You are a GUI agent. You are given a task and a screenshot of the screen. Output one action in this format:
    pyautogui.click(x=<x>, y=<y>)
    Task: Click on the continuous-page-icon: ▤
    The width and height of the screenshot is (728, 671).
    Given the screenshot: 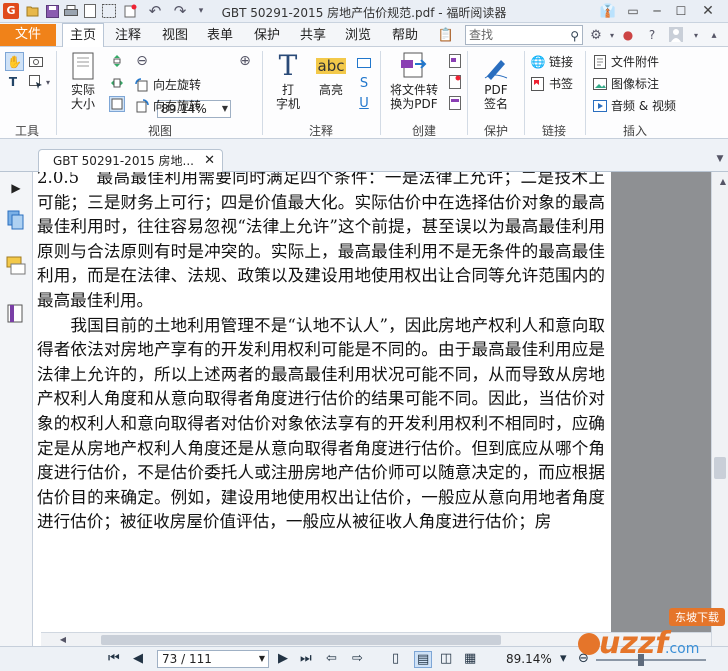 What is the action you would take?
    pyautogui.click(x=423, y=659)
    